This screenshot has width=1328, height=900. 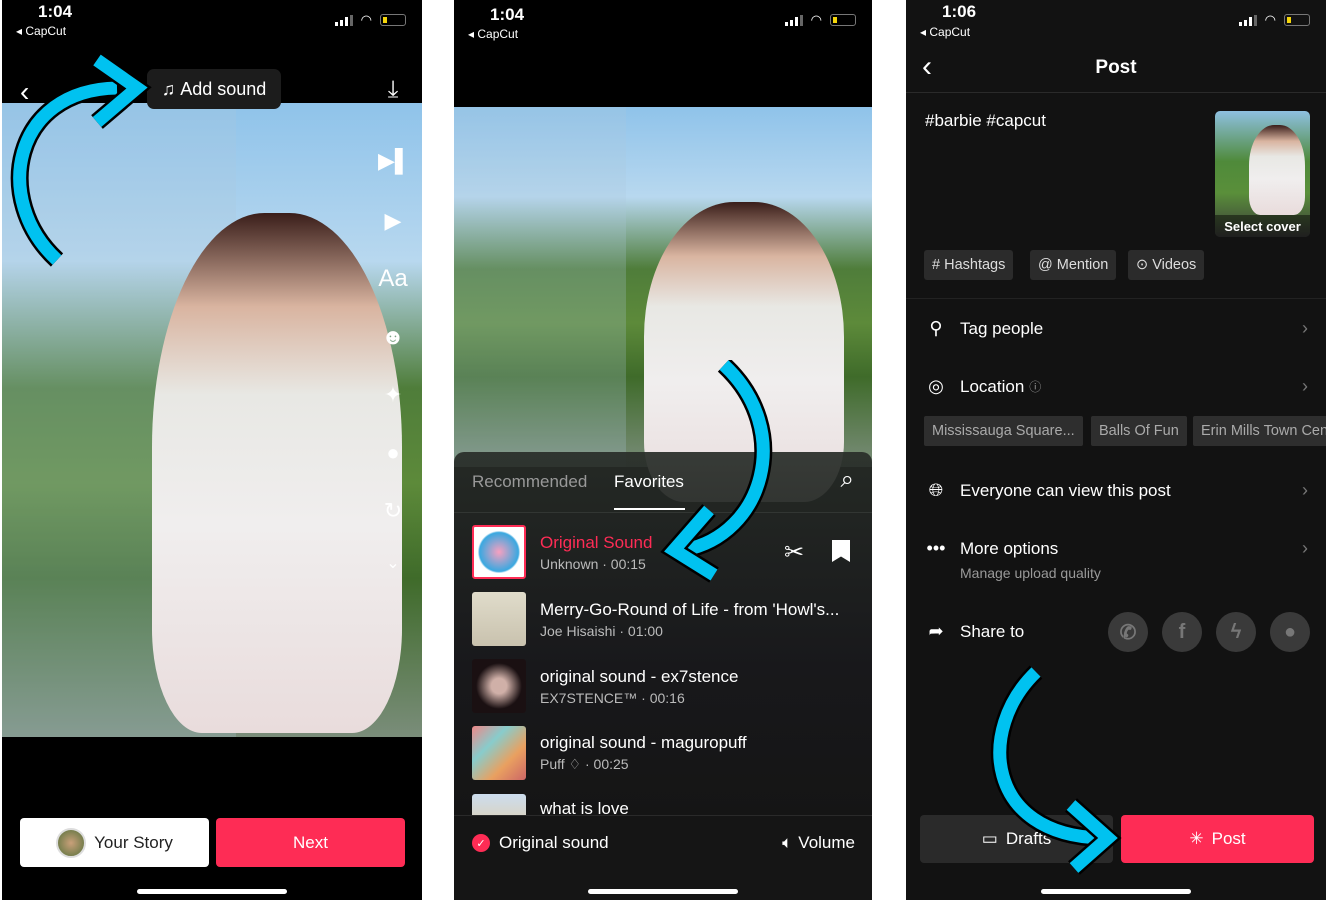 I want to click on sticker-icon: ☻, so click(x=393, y=337).